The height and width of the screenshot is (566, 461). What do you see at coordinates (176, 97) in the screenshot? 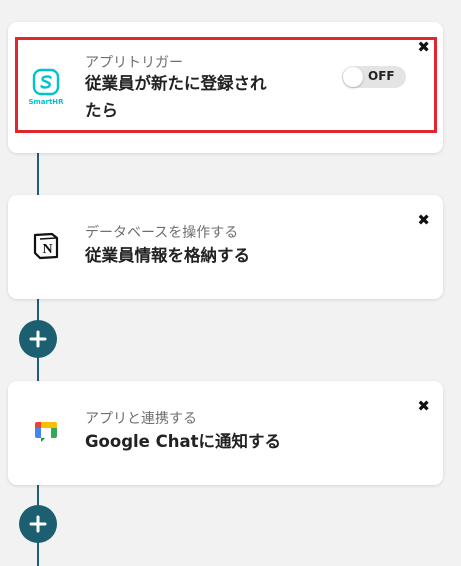
I see `step-title: 従業員が新たに登録されたら` at bounding box center [176, 97].